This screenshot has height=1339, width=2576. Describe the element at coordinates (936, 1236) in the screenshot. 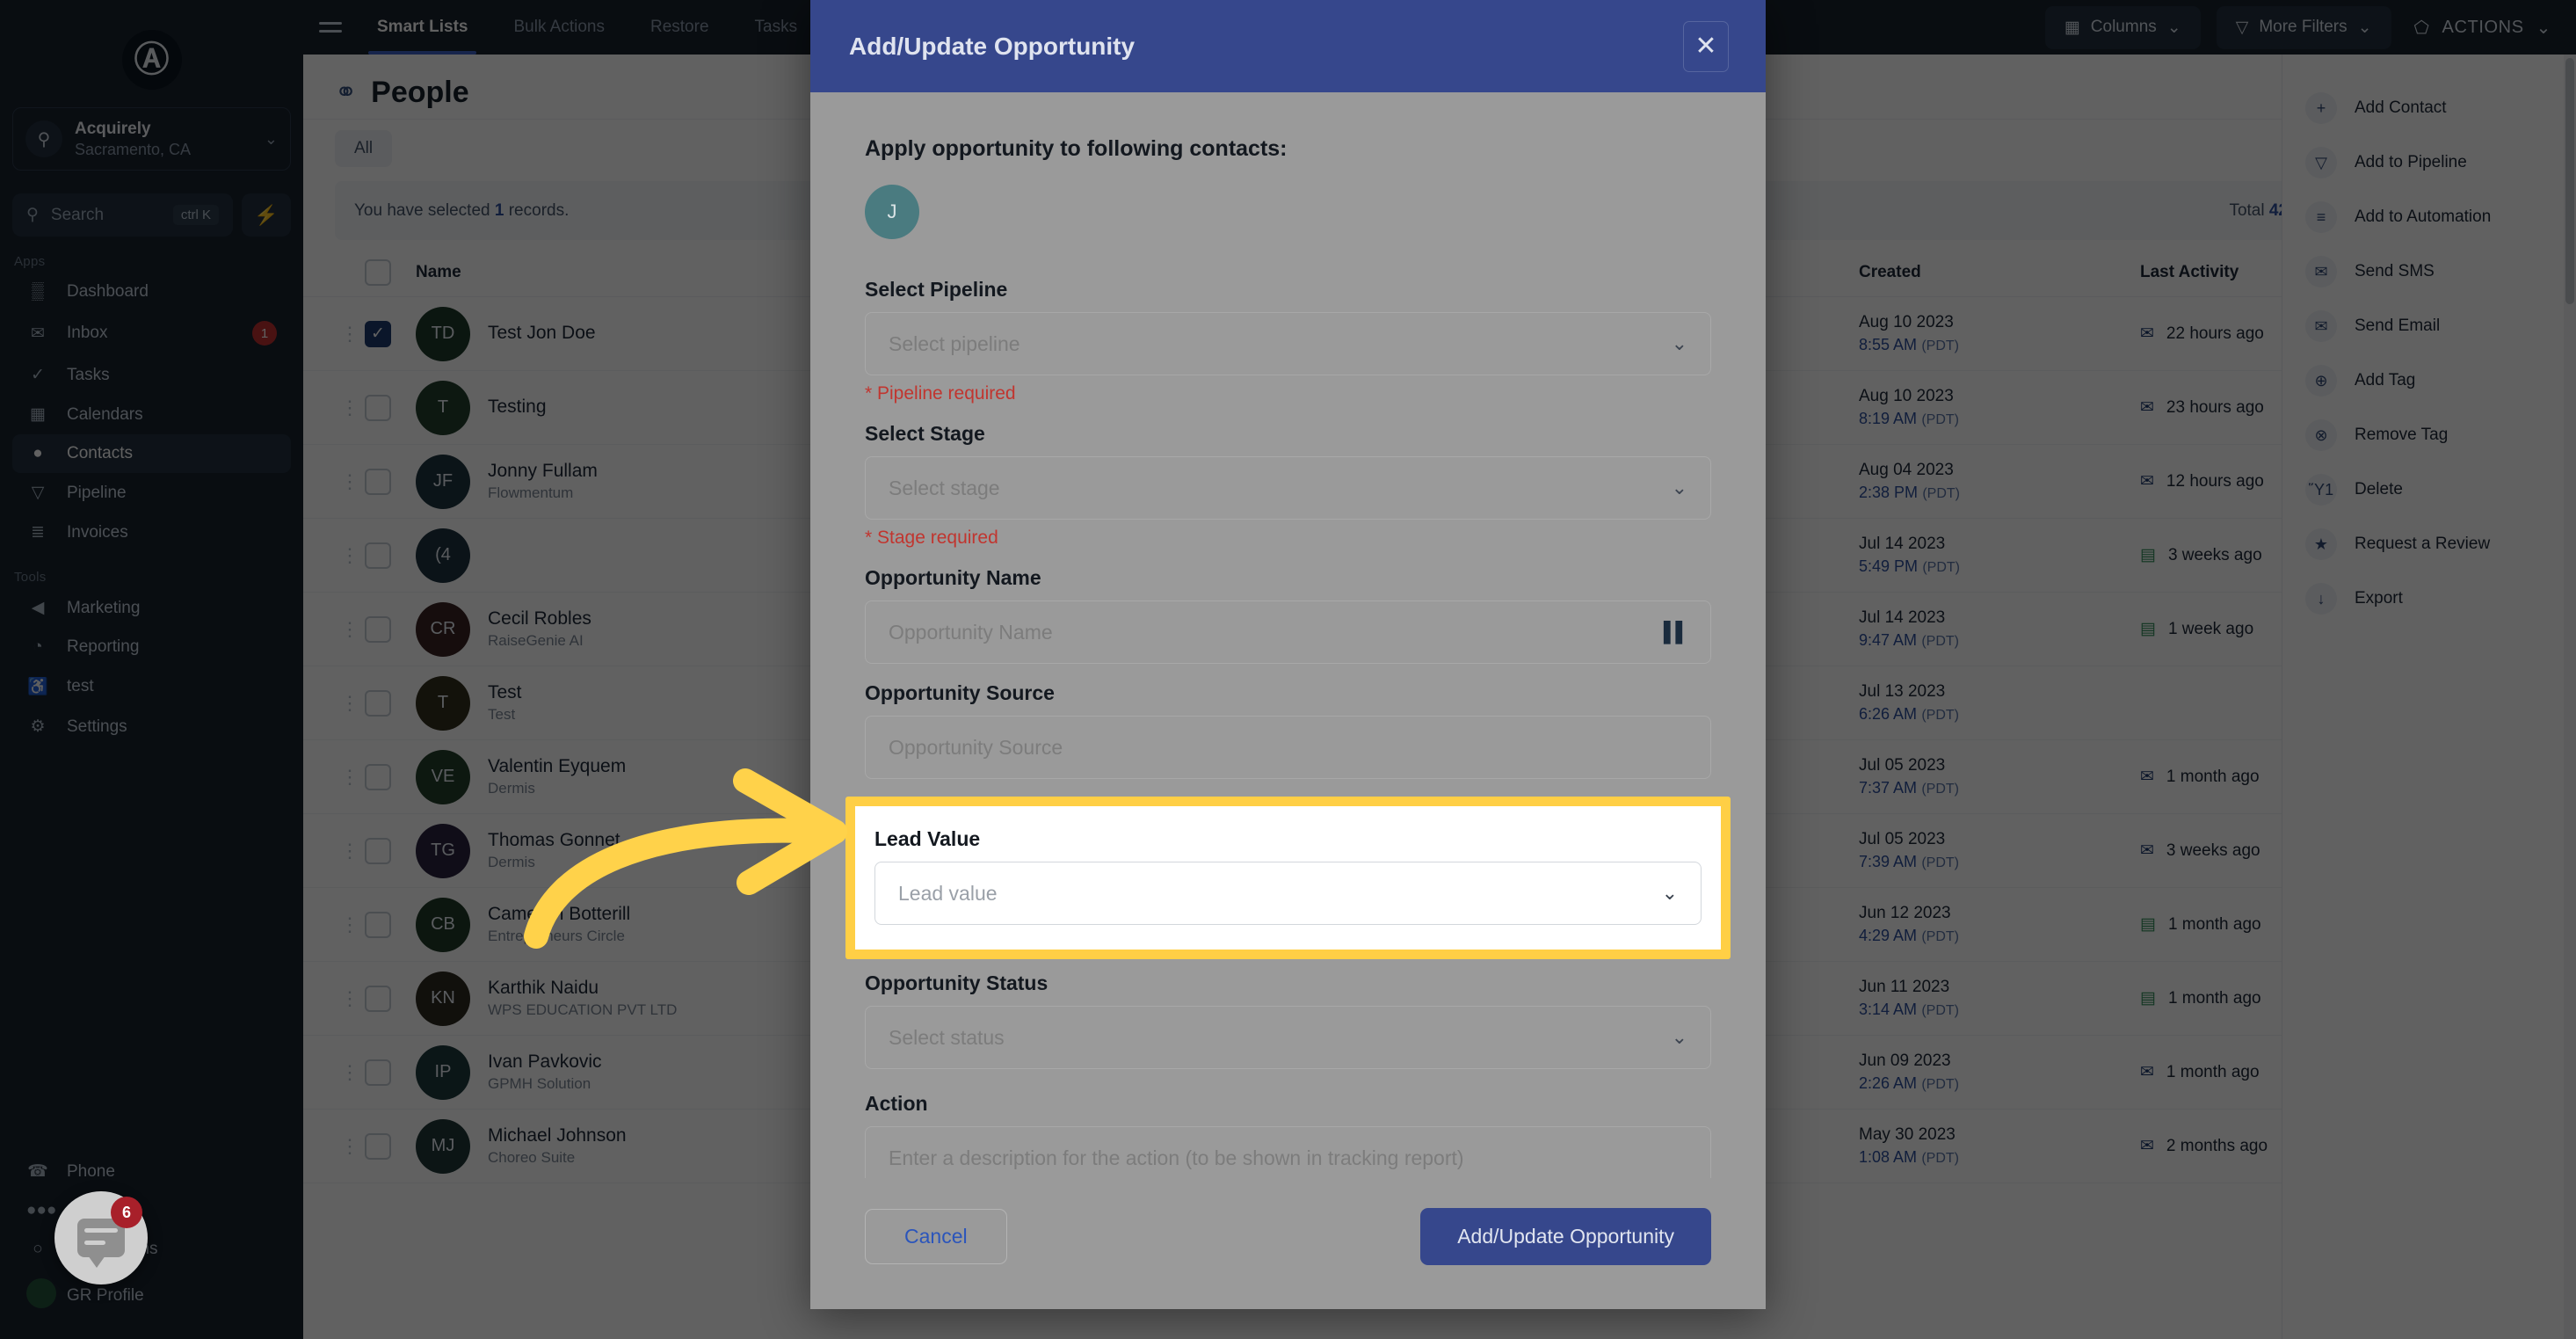

I see `cancel-button: Cancel` at that location.